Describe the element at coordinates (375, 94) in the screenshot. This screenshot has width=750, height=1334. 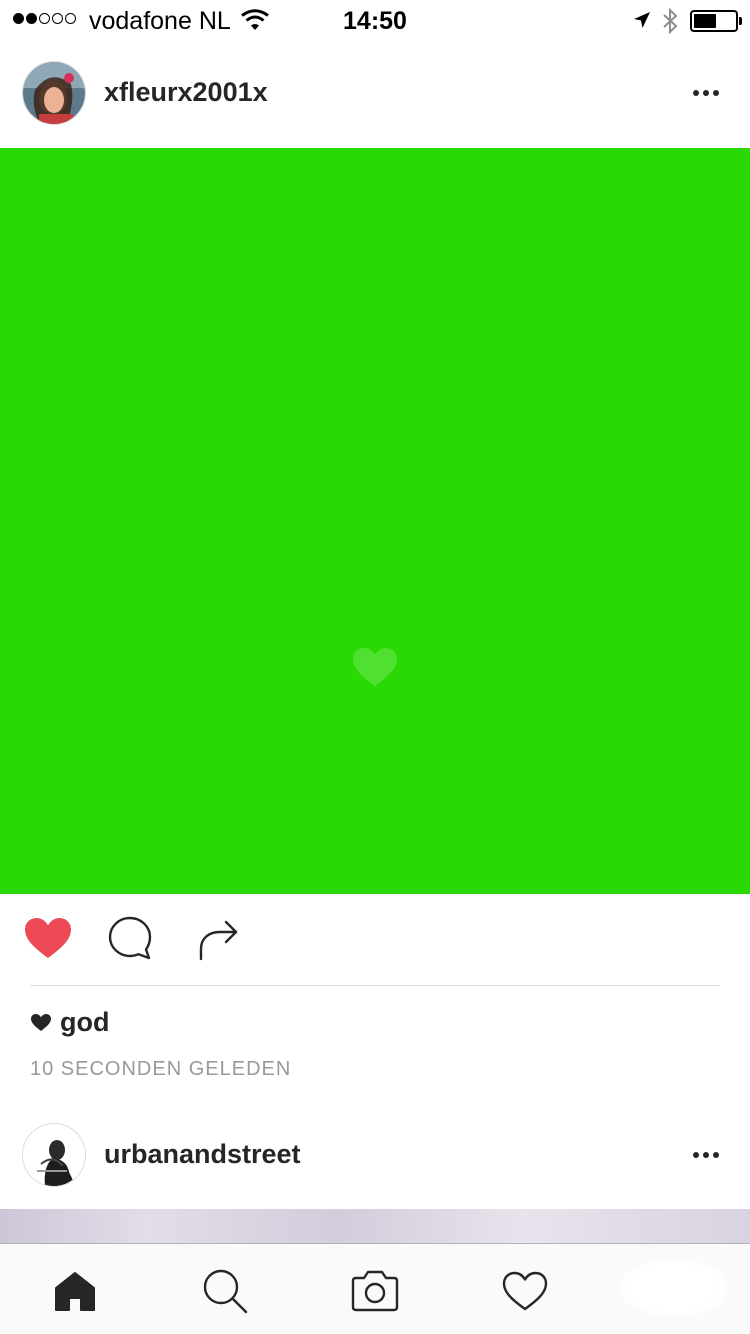
I see `post-header: xfleurx2001x` at that location.